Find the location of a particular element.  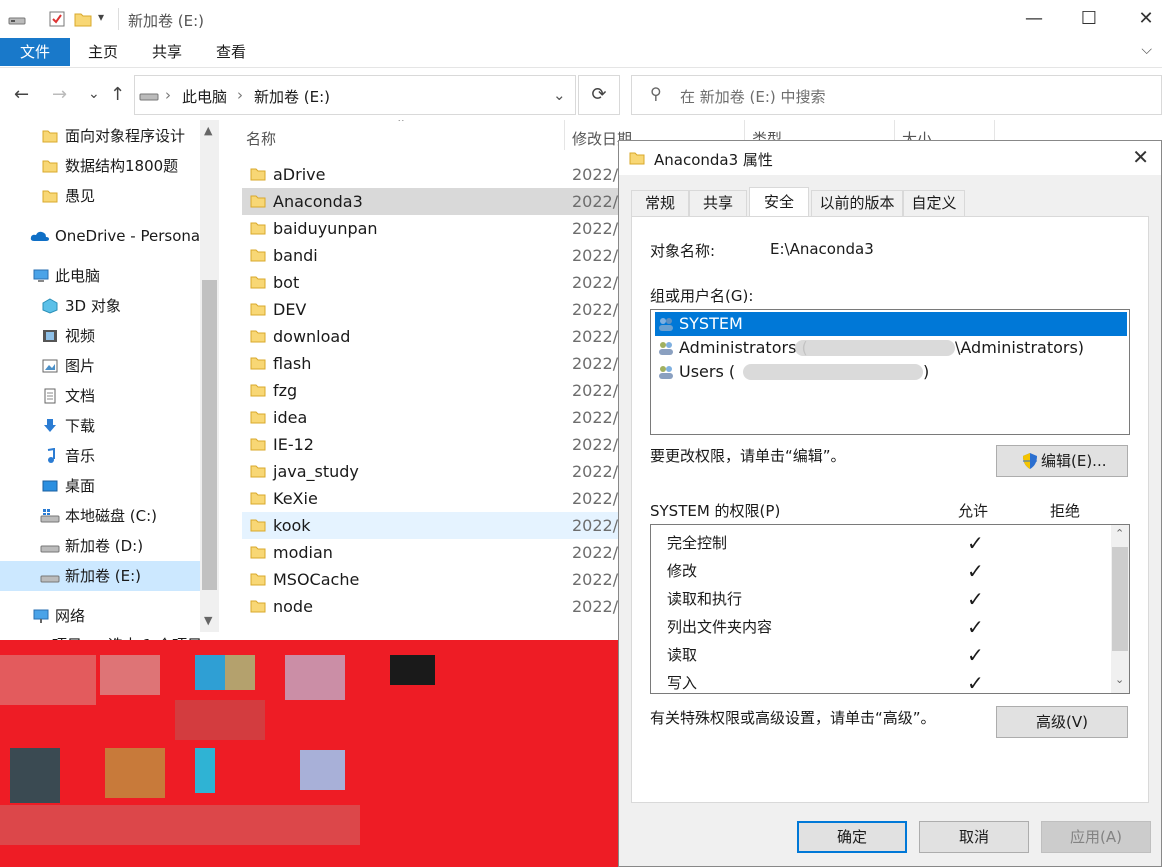

close-button: ✕ is located at coordinates (1143, 19).